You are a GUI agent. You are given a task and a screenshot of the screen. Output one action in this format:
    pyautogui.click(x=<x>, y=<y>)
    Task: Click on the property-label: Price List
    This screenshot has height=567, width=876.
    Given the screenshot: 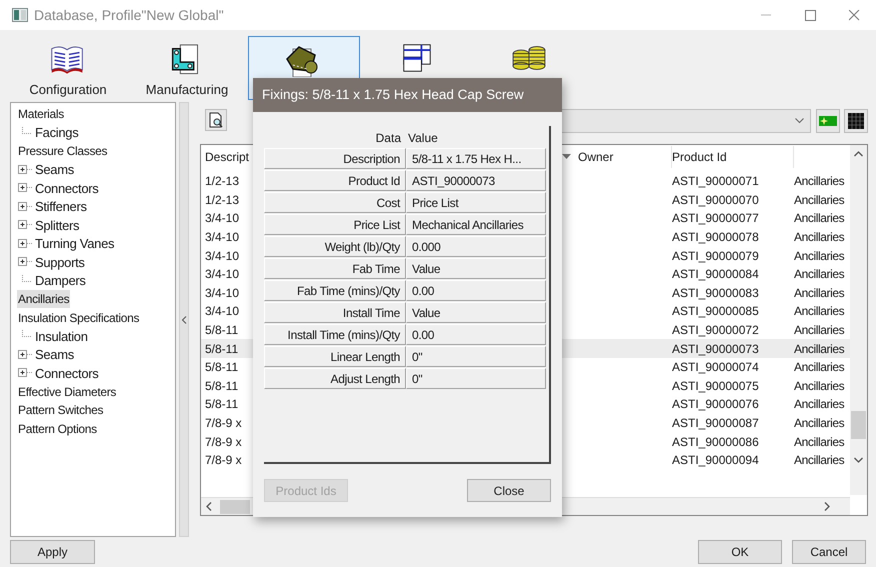 What is the action you would take?
    pyautogui.click(x=335, y=224)
    